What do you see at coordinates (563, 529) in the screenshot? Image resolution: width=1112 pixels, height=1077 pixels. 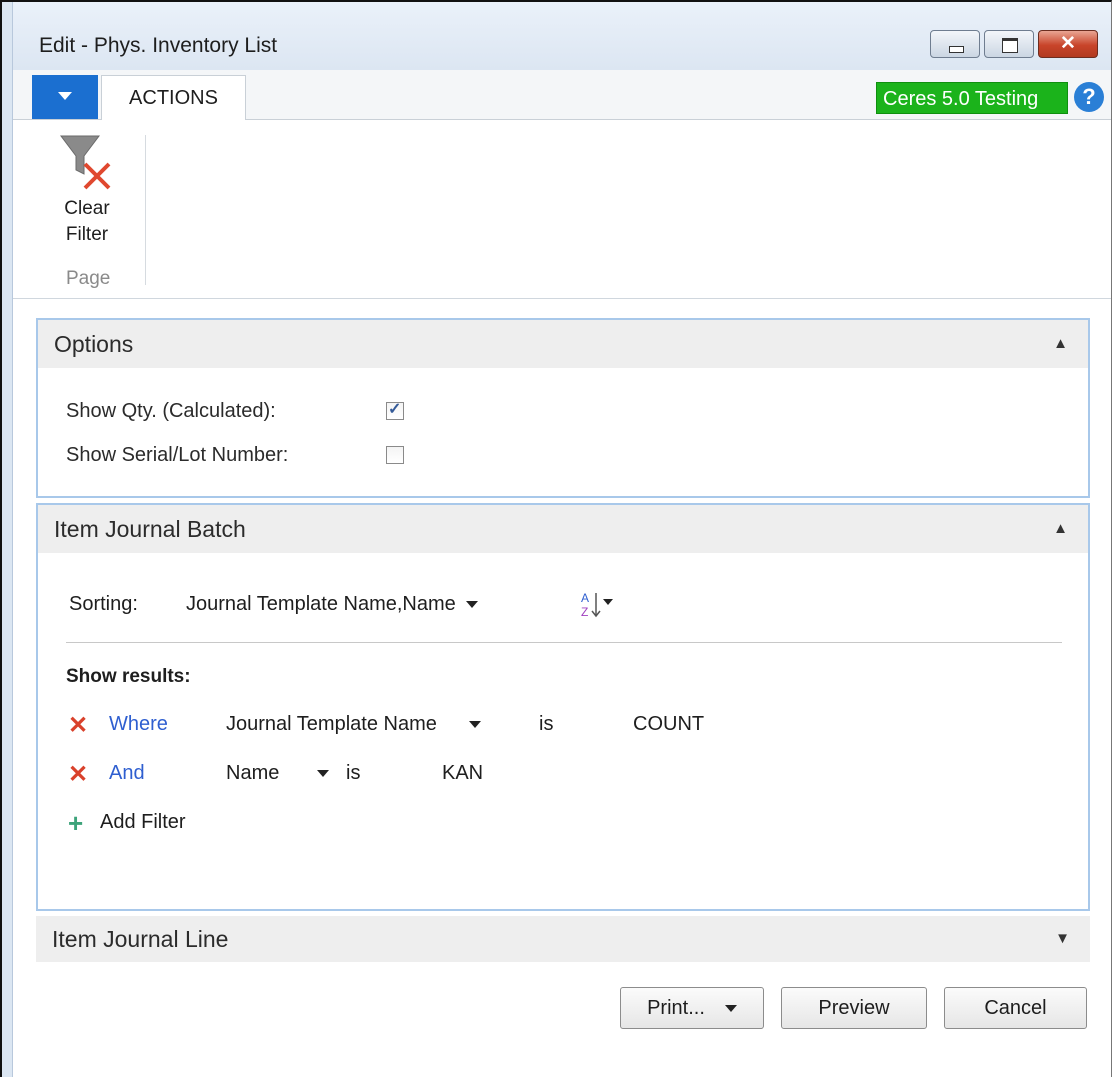 I see `item-journal-batch-header: Item Journal Batch ▲` at bounding box center [563, 529].